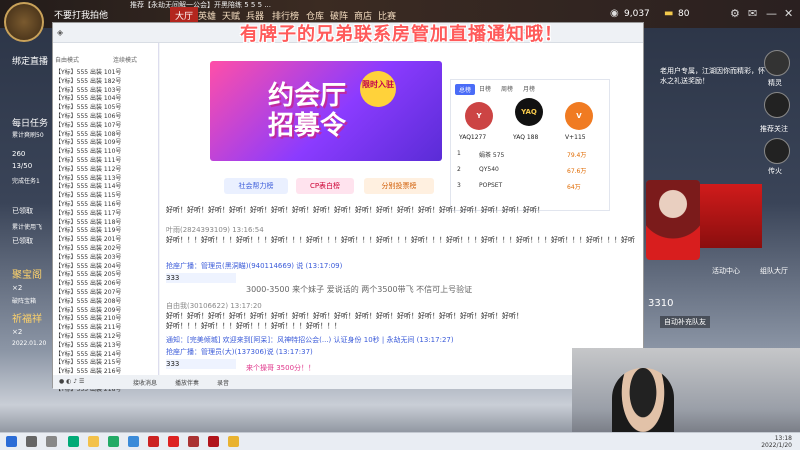  What do you see at coordinates (106, 89) in the screenshot?
I see `channel-row: 【Y标】555 出装 103号` at bounding box center [106, 89].